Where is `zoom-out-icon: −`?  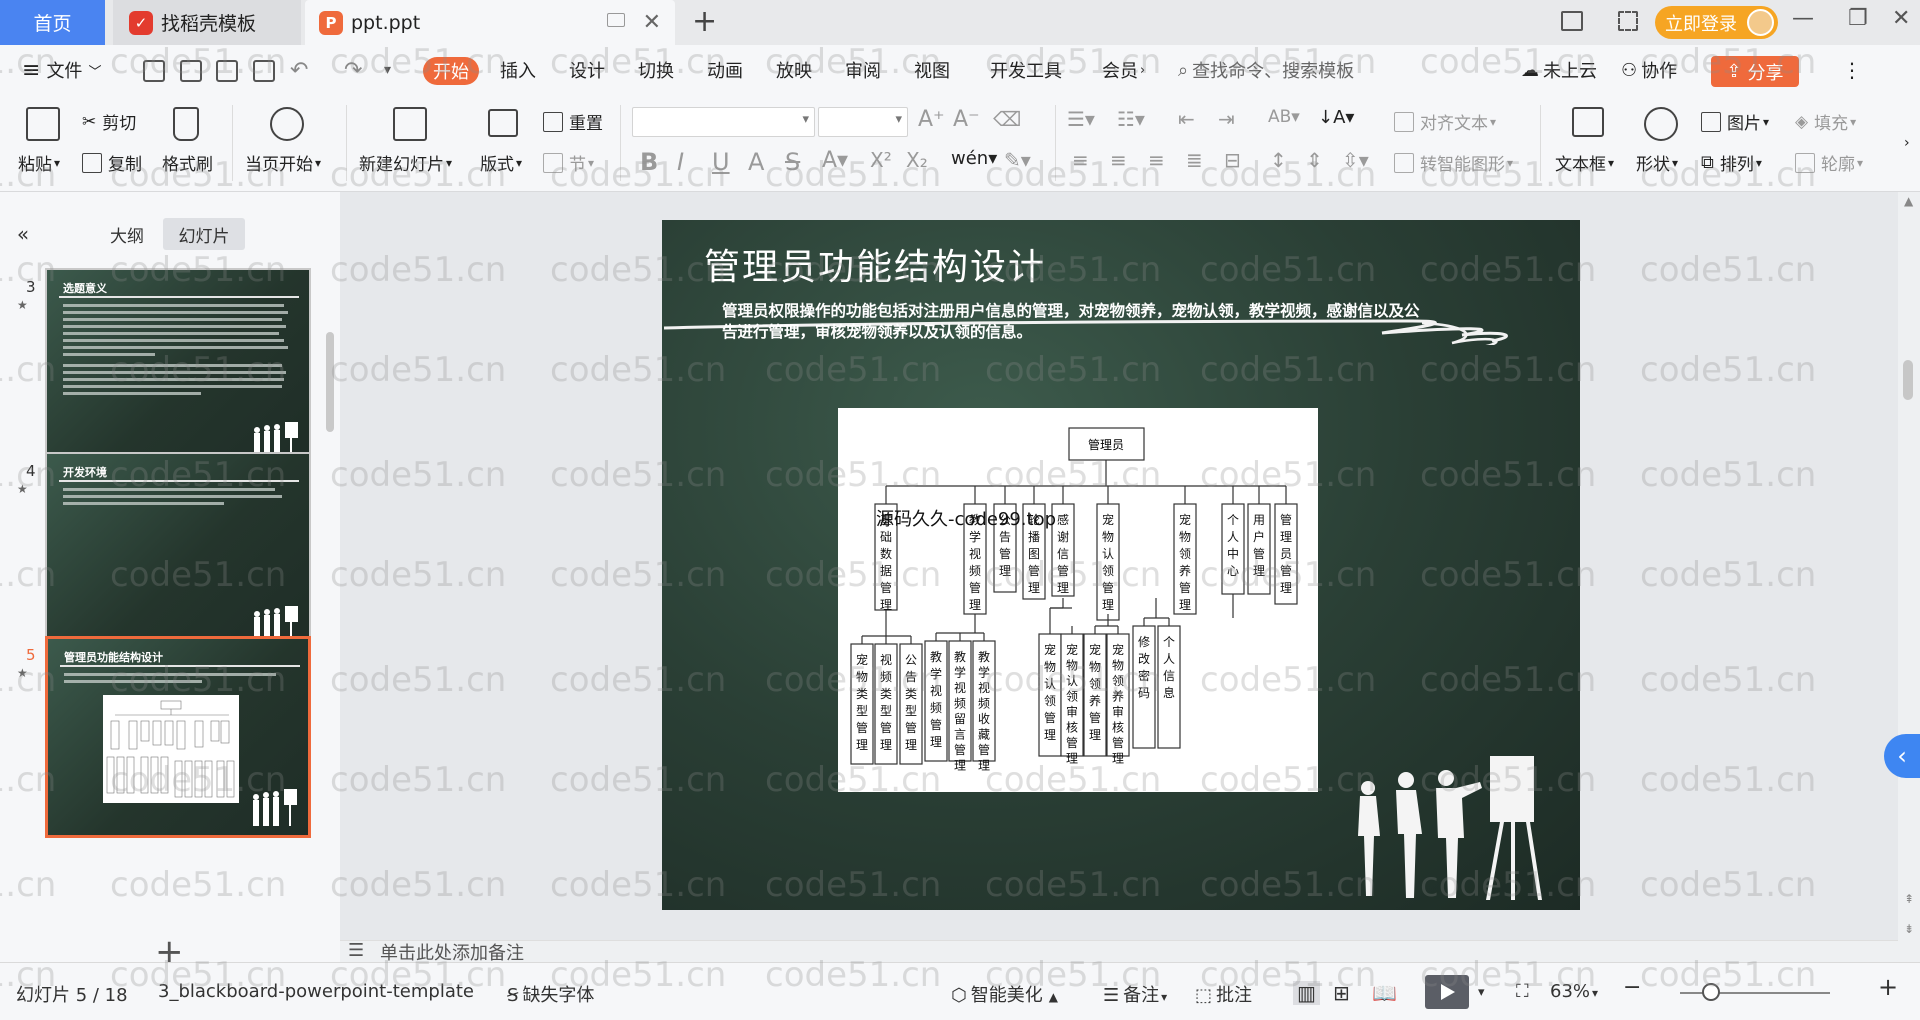
zoom-out-icon: − is located at coordinates (1632, 987).